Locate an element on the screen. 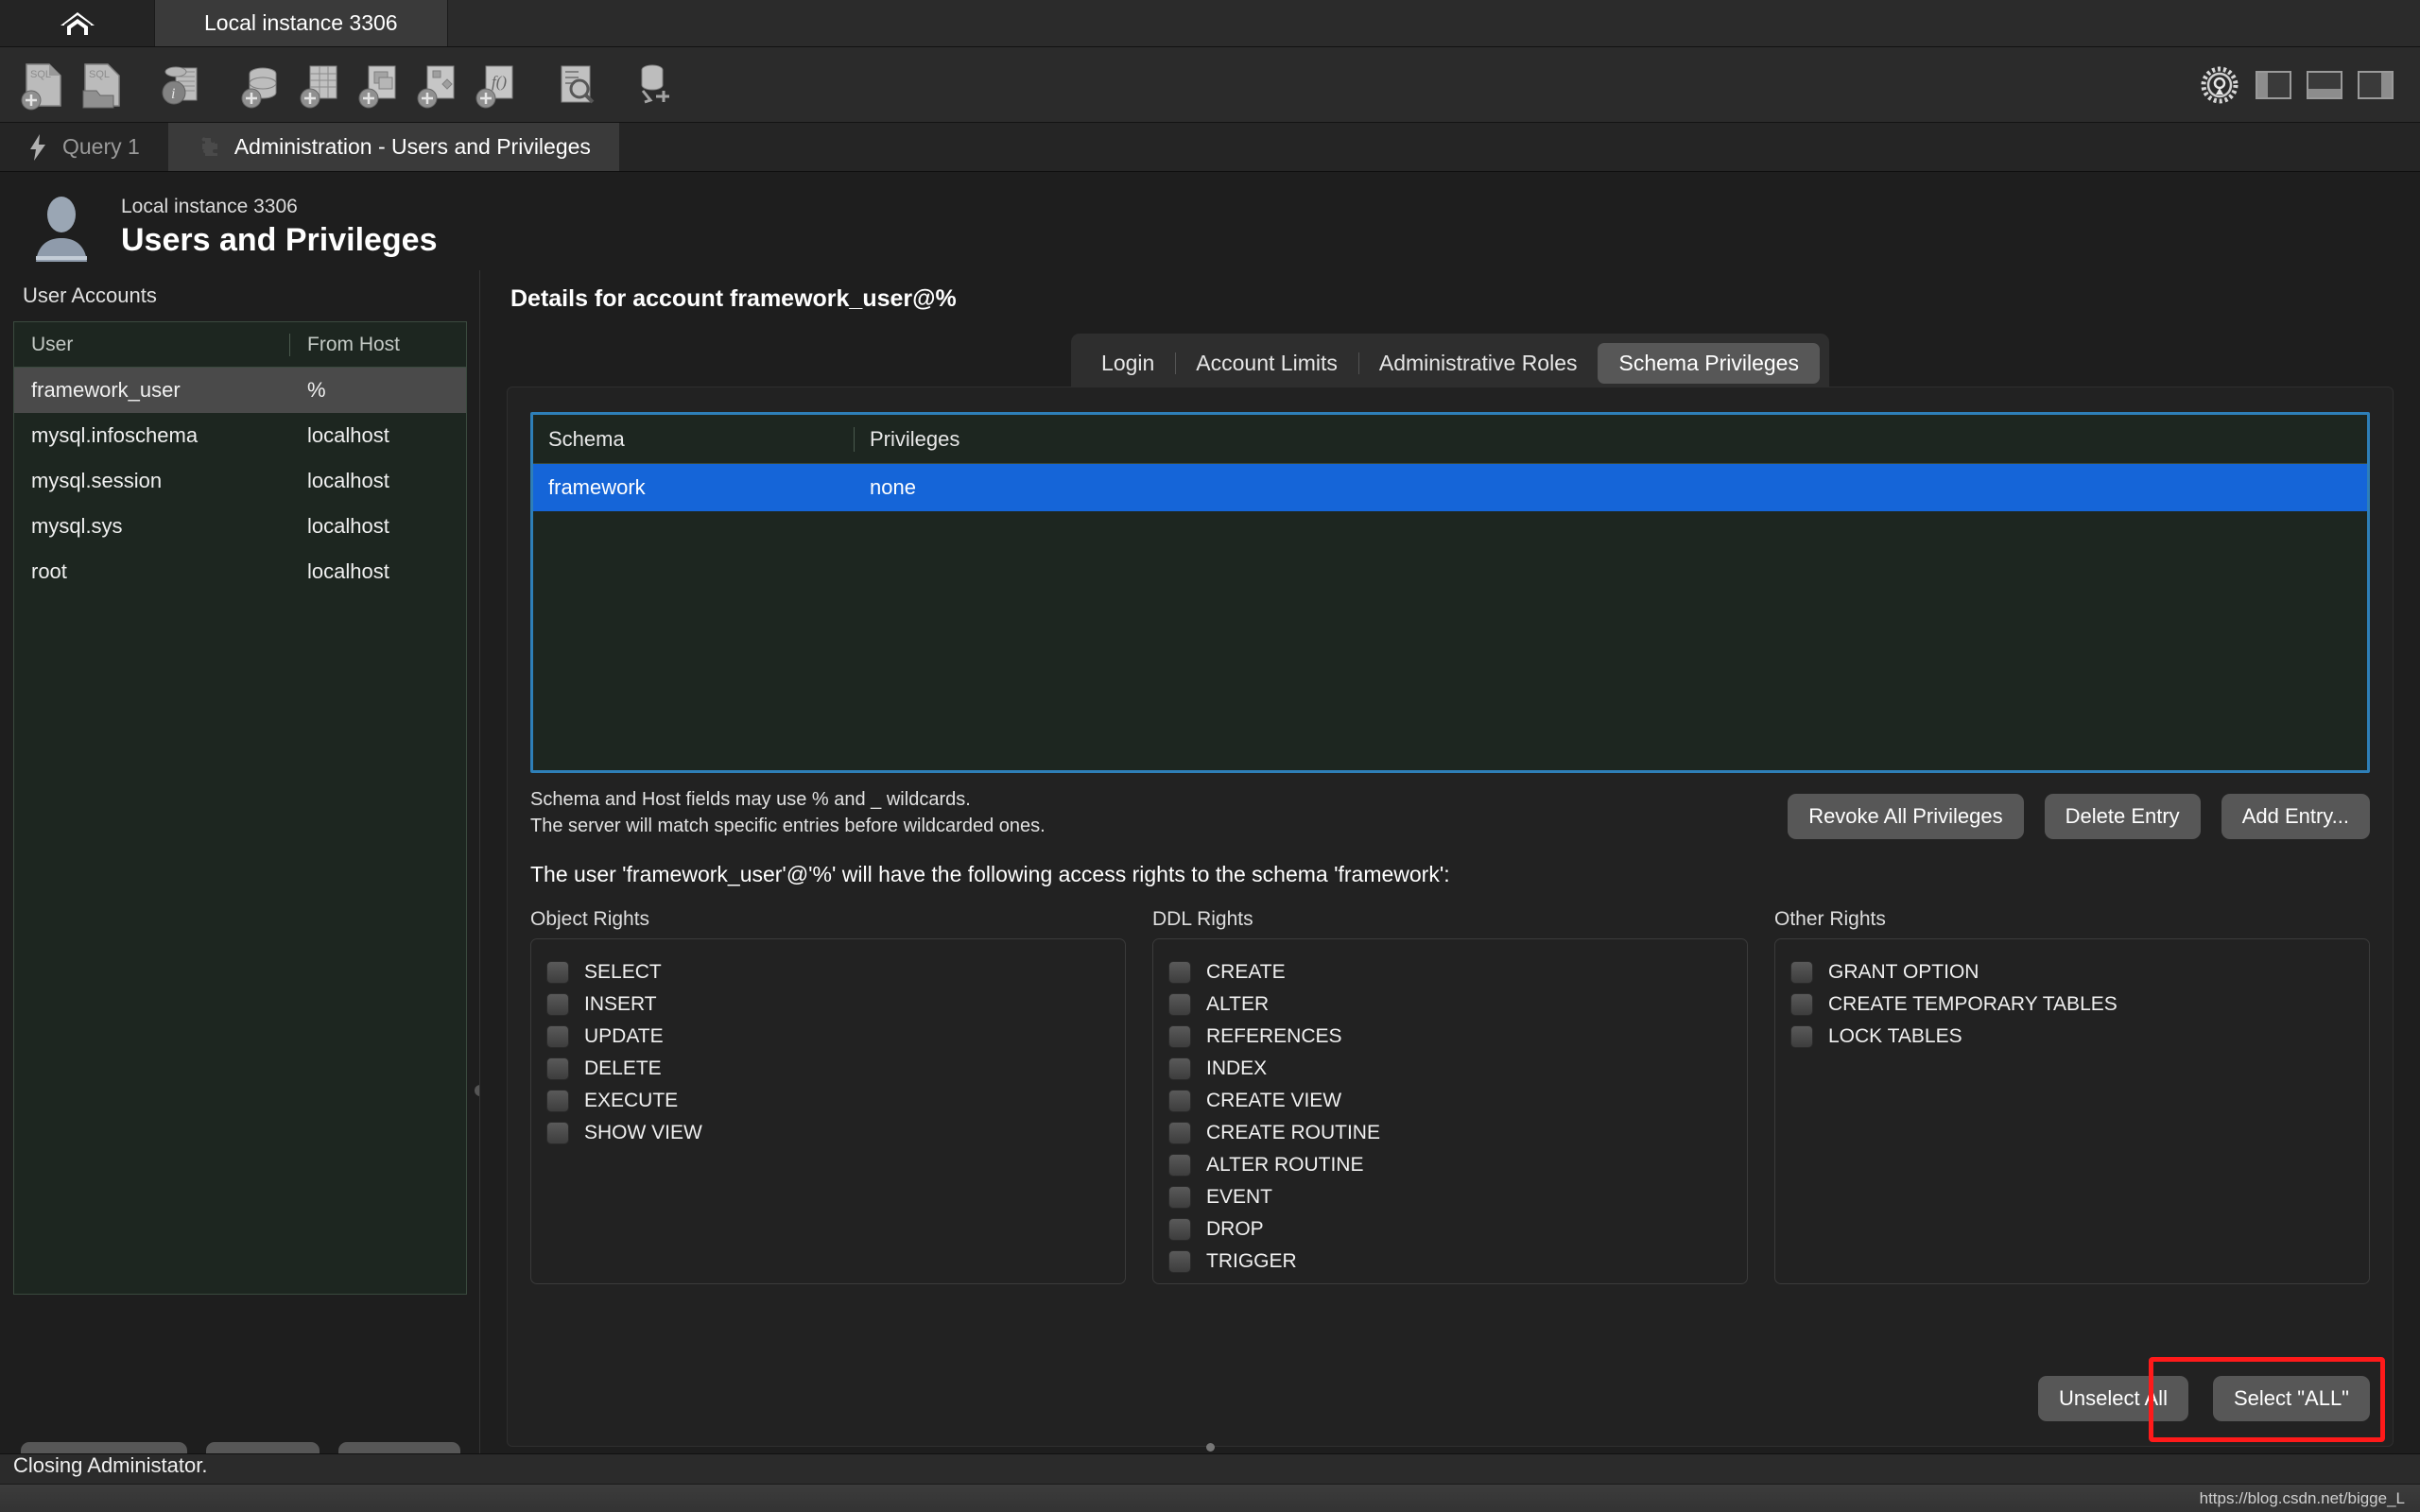  user-row-mysql-sys: mysql.sys localhost is located at coordinates (240, 526).